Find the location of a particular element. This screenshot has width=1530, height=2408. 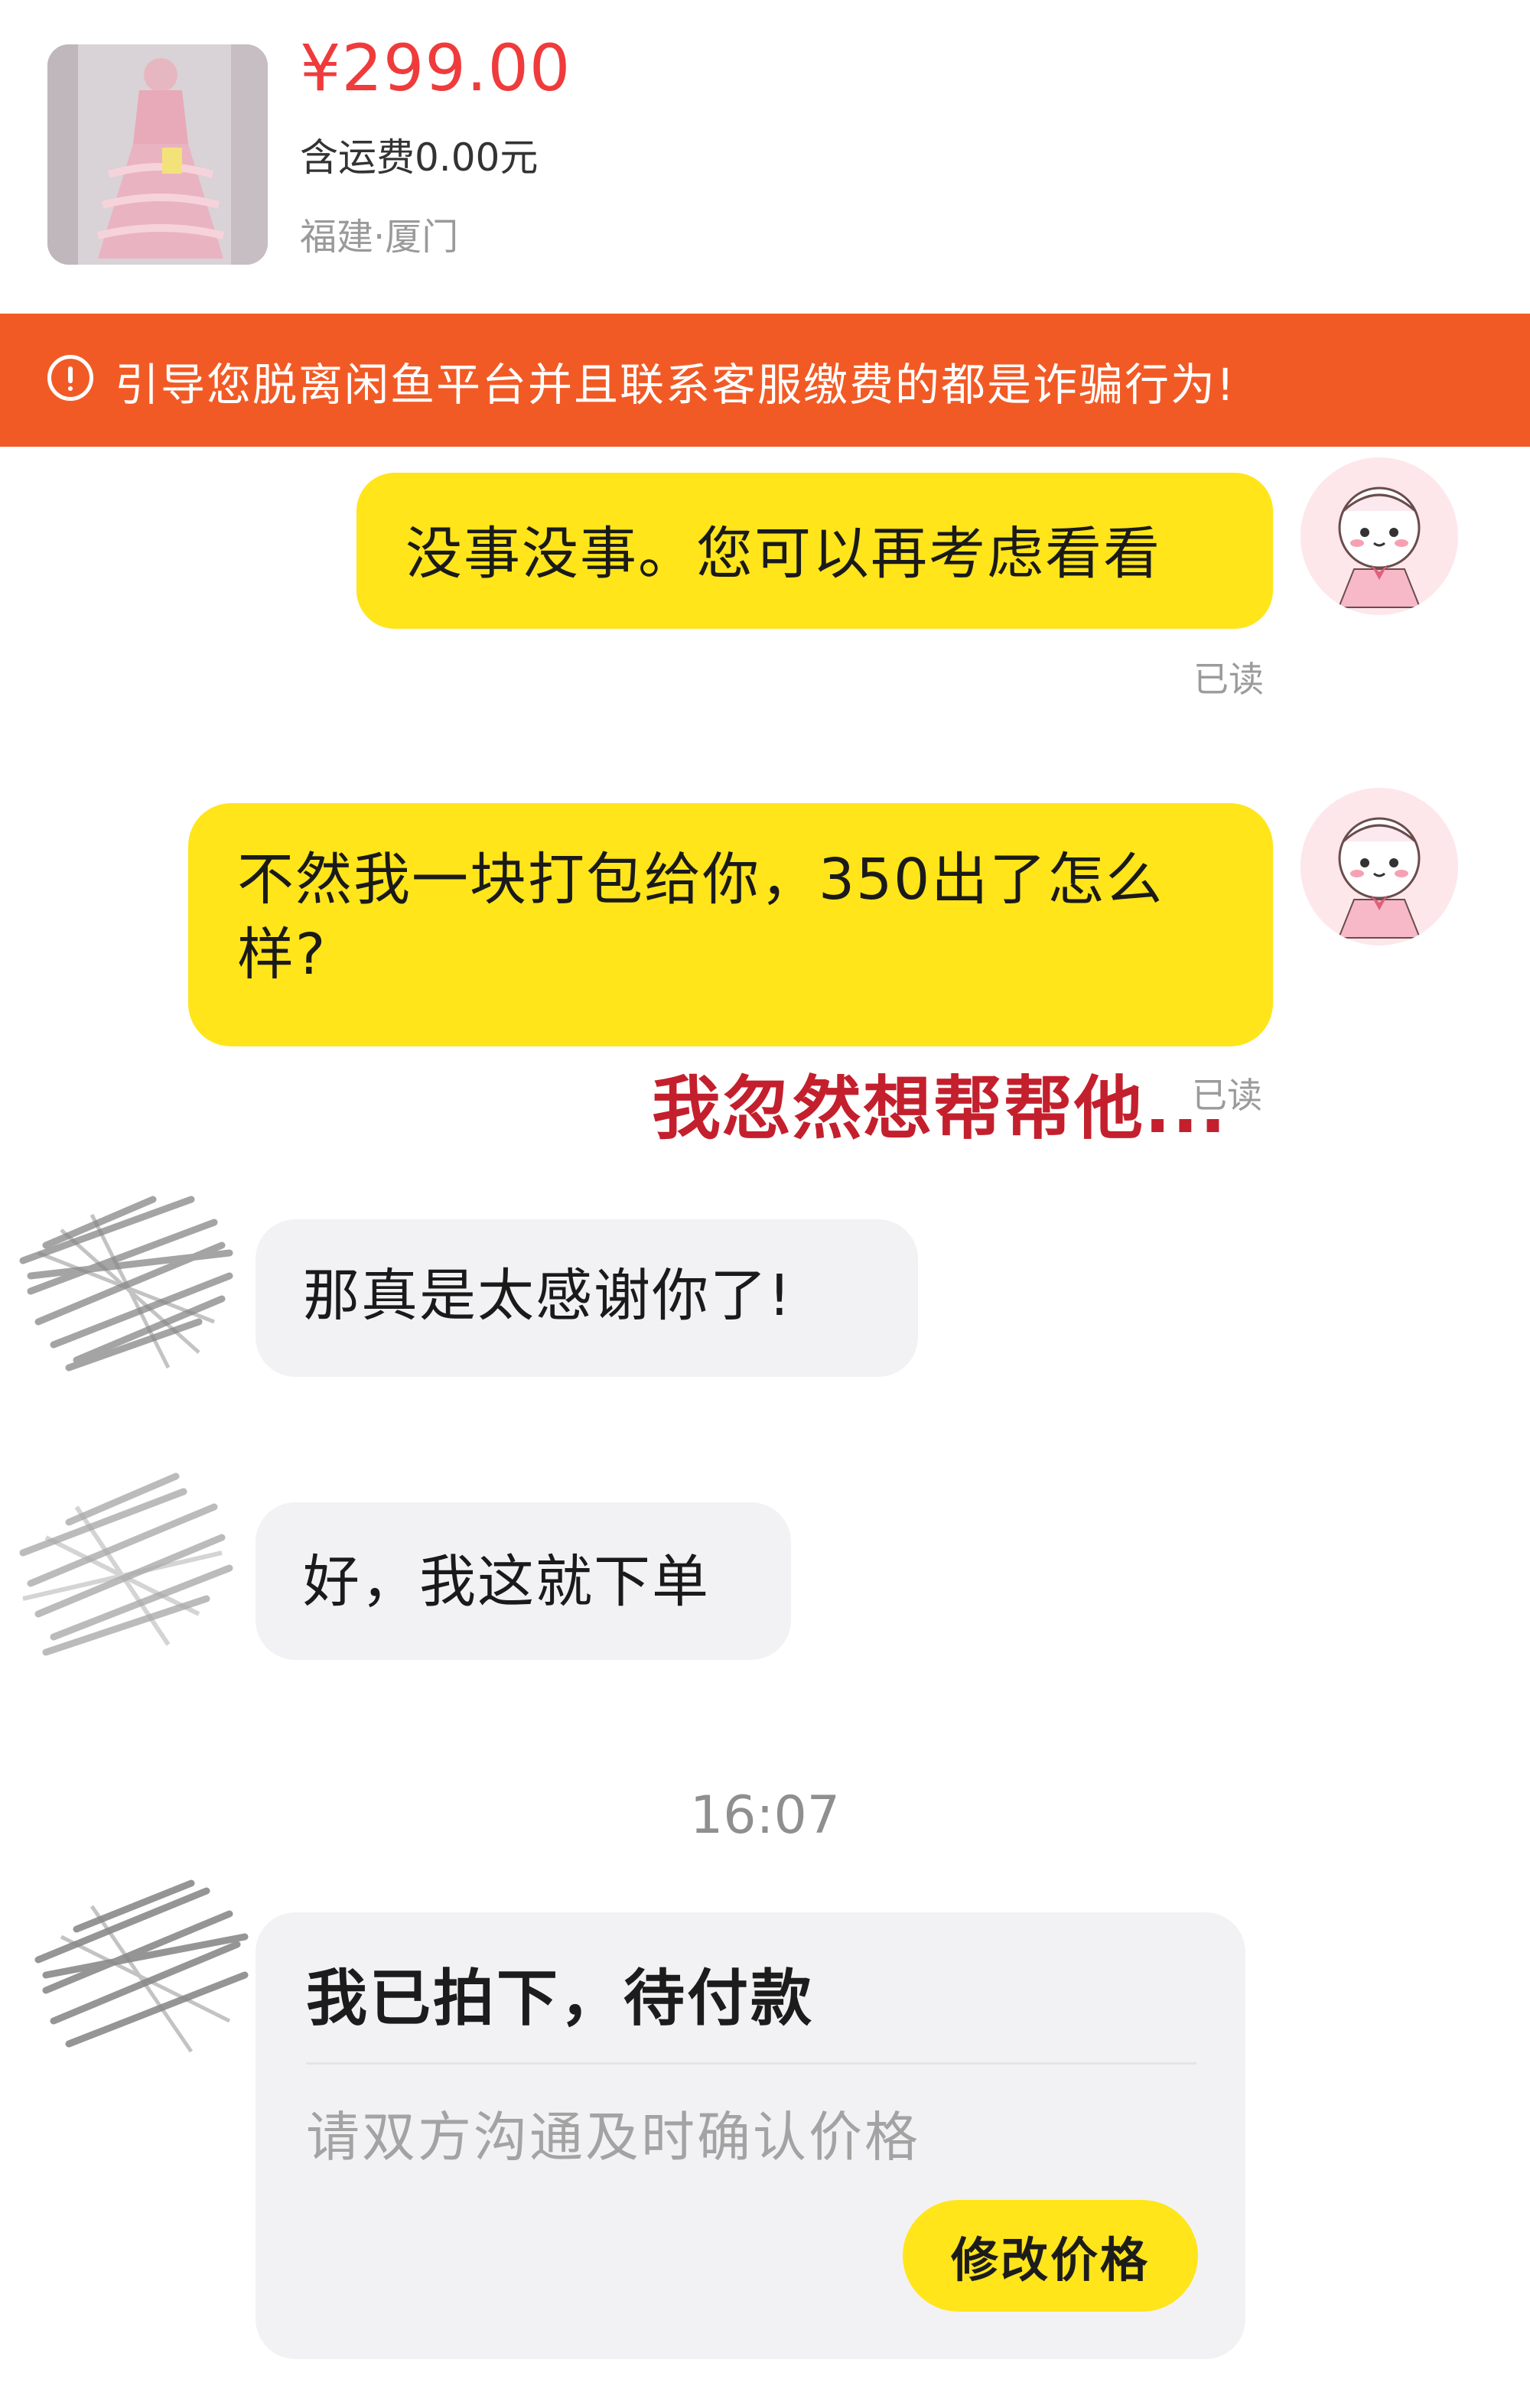

seller-location: 福建·厦门 is located at coordinates (379, 237).